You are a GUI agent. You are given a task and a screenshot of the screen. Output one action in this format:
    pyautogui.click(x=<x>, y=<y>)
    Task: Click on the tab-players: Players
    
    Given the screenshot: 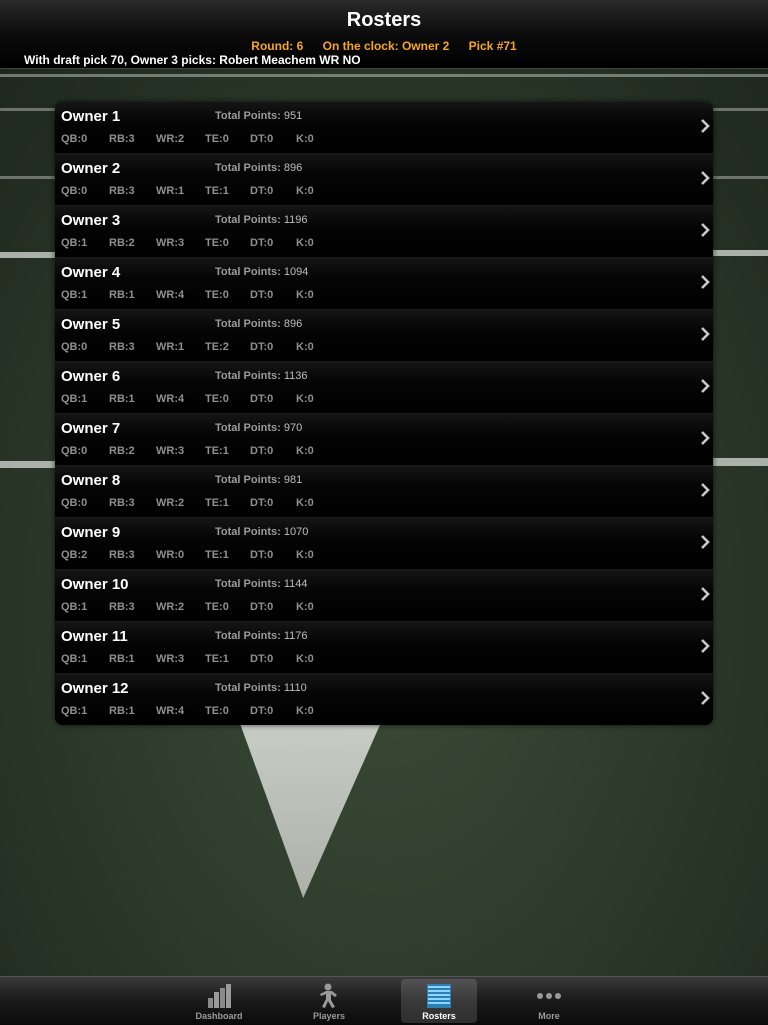 What is the action you would take?
    pyautogui.click(x=329, y=1001)
    